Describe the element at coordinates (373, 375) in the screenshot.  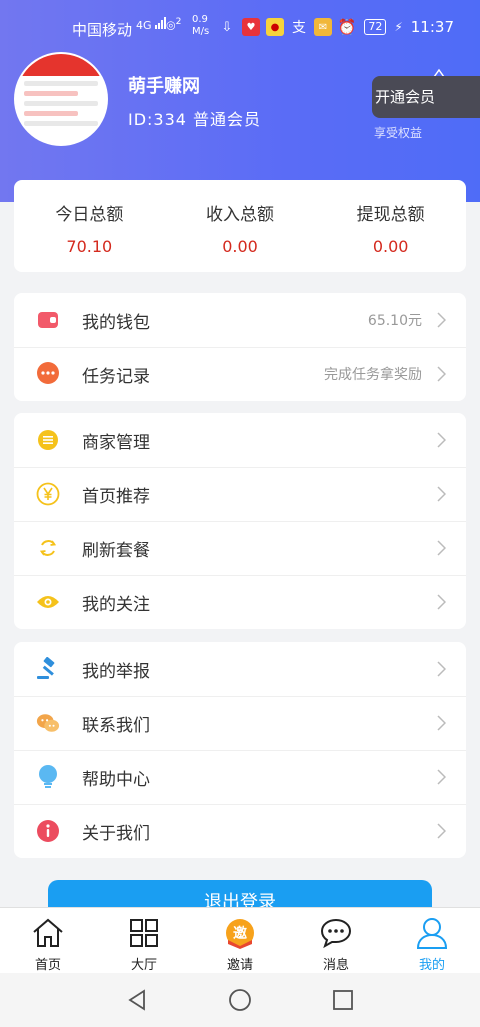
I see `task-hint: 完成任务拿奖励` at that location.